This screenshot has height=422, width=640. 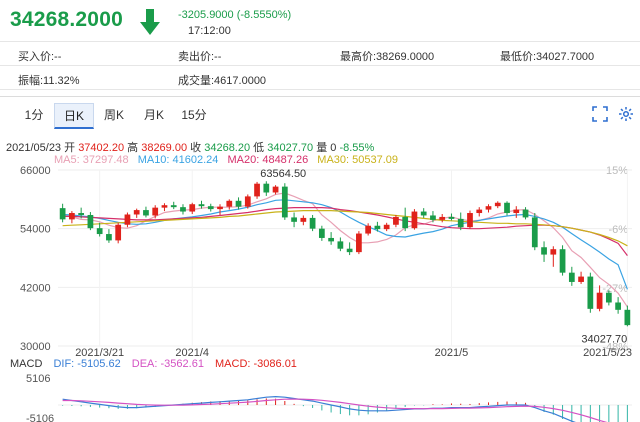 I want to click on x-tick-label: 2021/5/23, so click(x=607, y=353).